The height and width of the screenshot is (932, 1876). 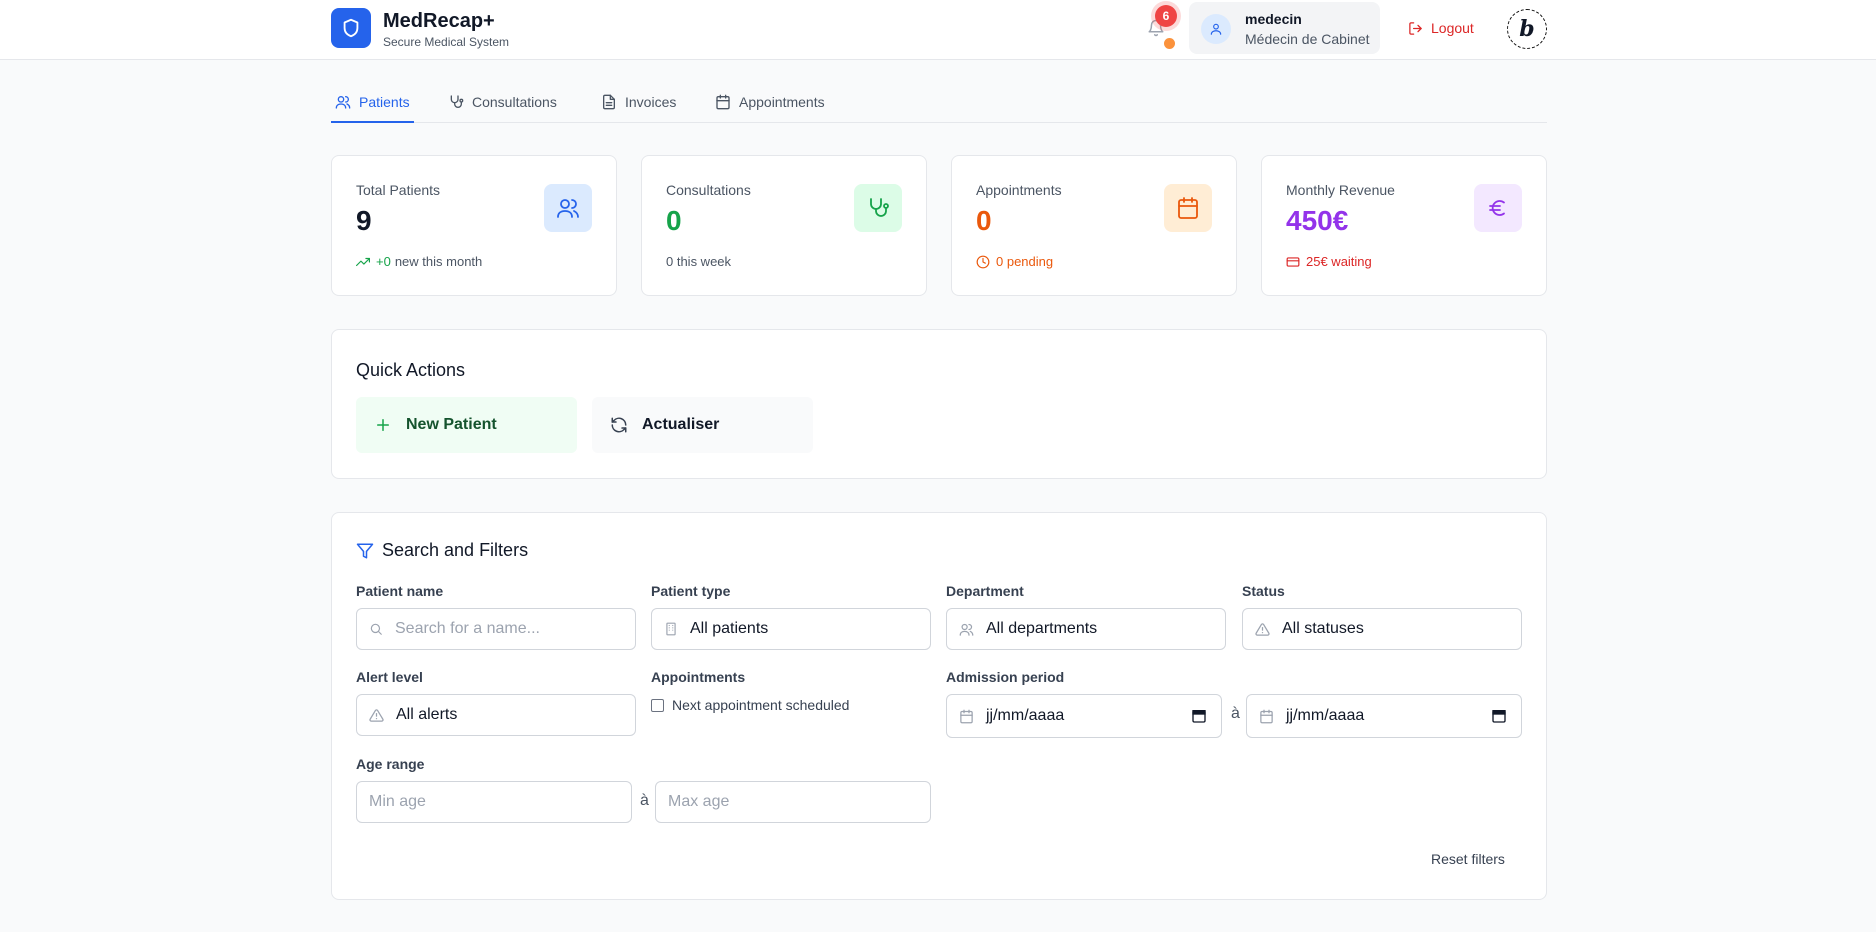 I want to click on admission-end-date-input: jj/mm/aaaa, so click(x=1384, y=716).